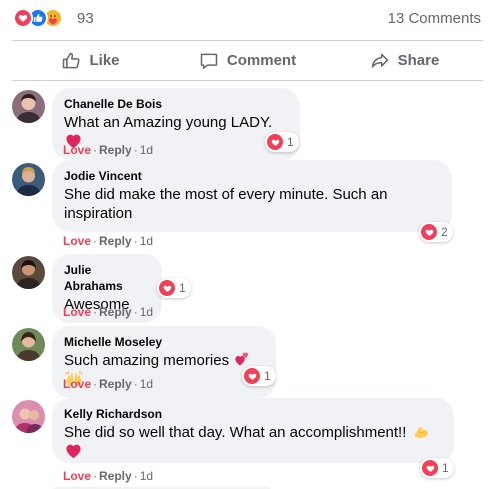  I want to click on like-label: Like, so click(104, 60).